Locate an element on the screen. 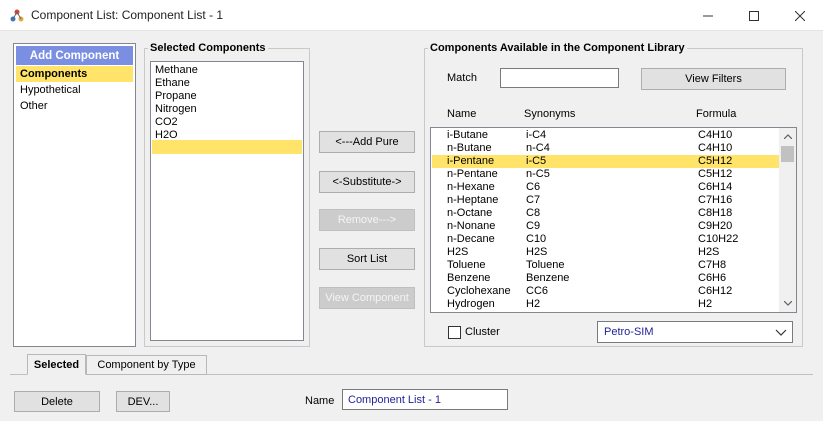 This screenshot has height=421, width=823. minimize-icon is located at coordinates (708, 15).